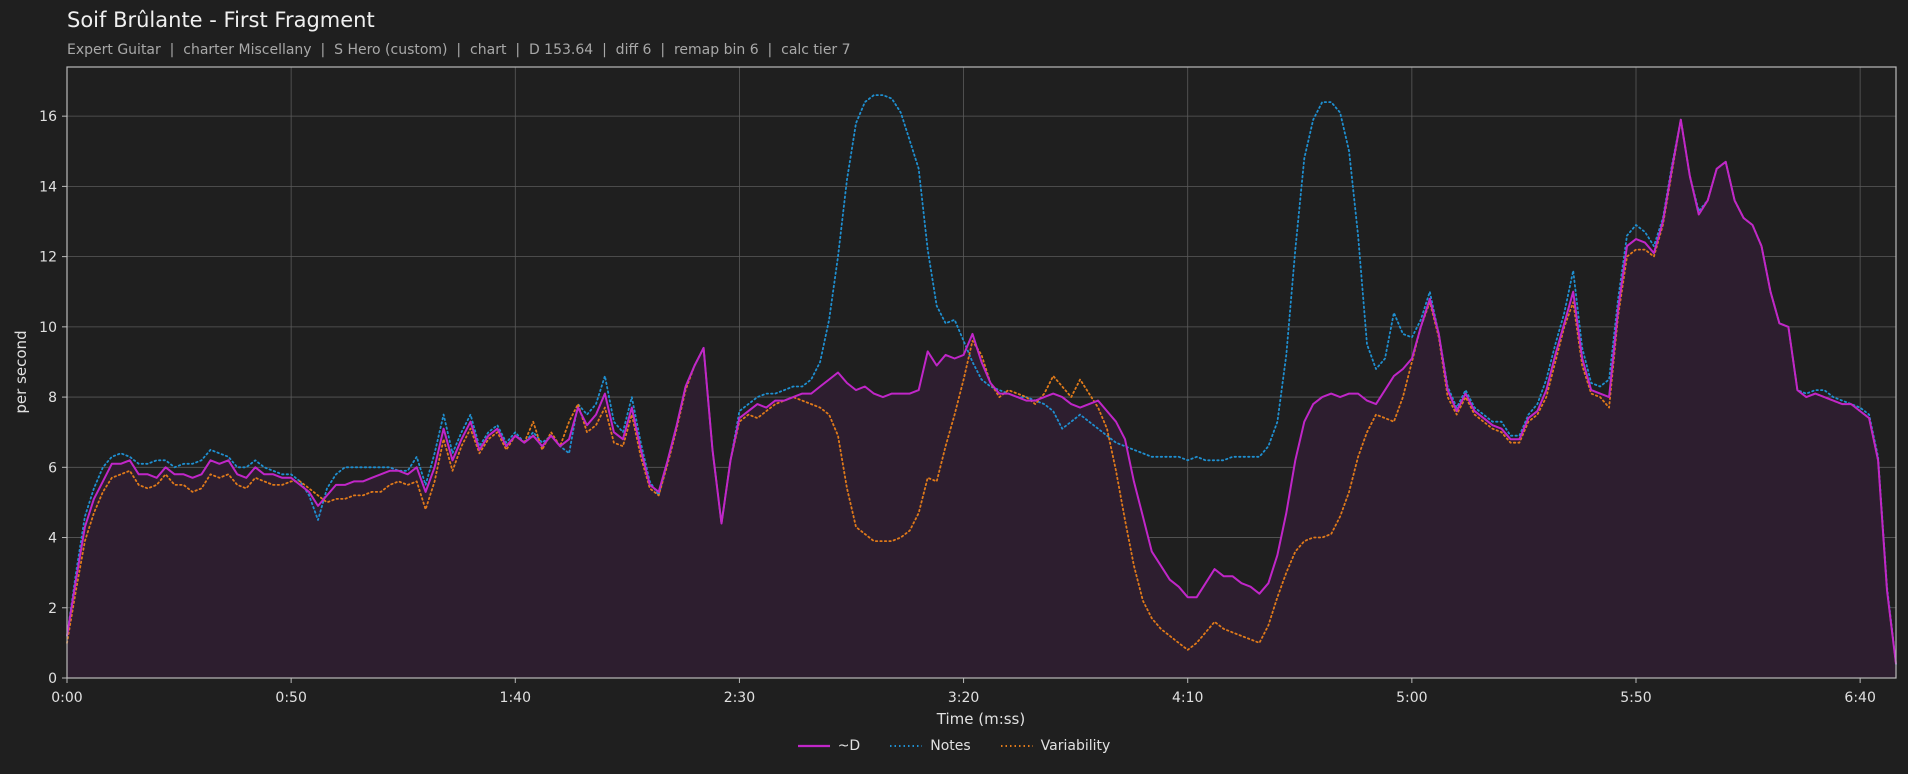 The image size is (1908, 774). I want to click on legend-label-notes: Notes, so click(950, 746).